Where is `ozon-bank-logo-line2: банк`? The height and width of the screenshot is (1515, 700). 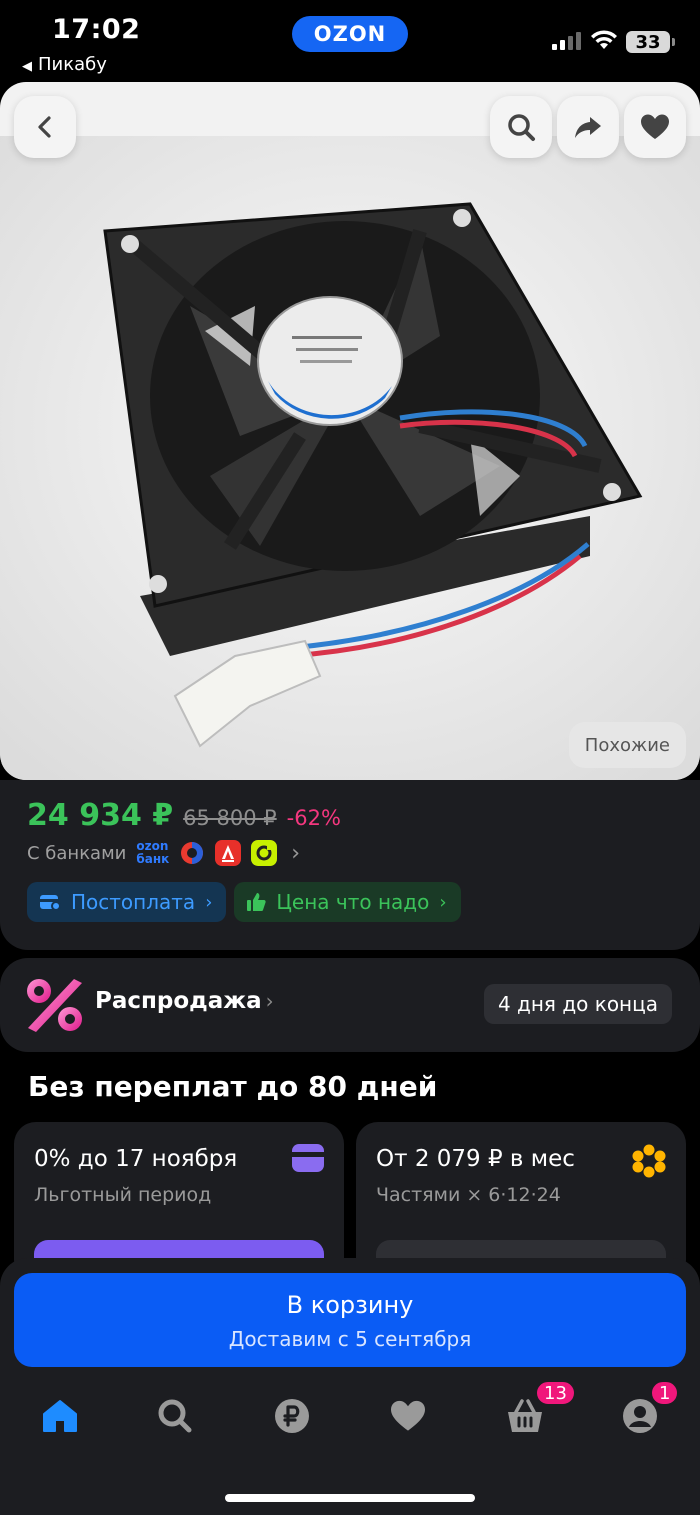
ozon-bank-logo-line2: банк is located at coordinates (153, 859).